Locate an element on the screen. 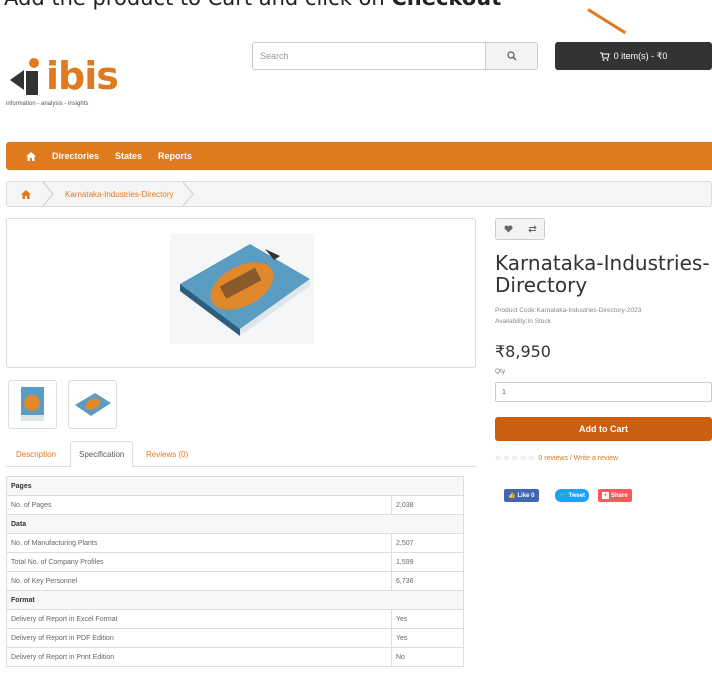  spec-label: Delivery of Report in PDF Edition is located at coordinates (199, 638).